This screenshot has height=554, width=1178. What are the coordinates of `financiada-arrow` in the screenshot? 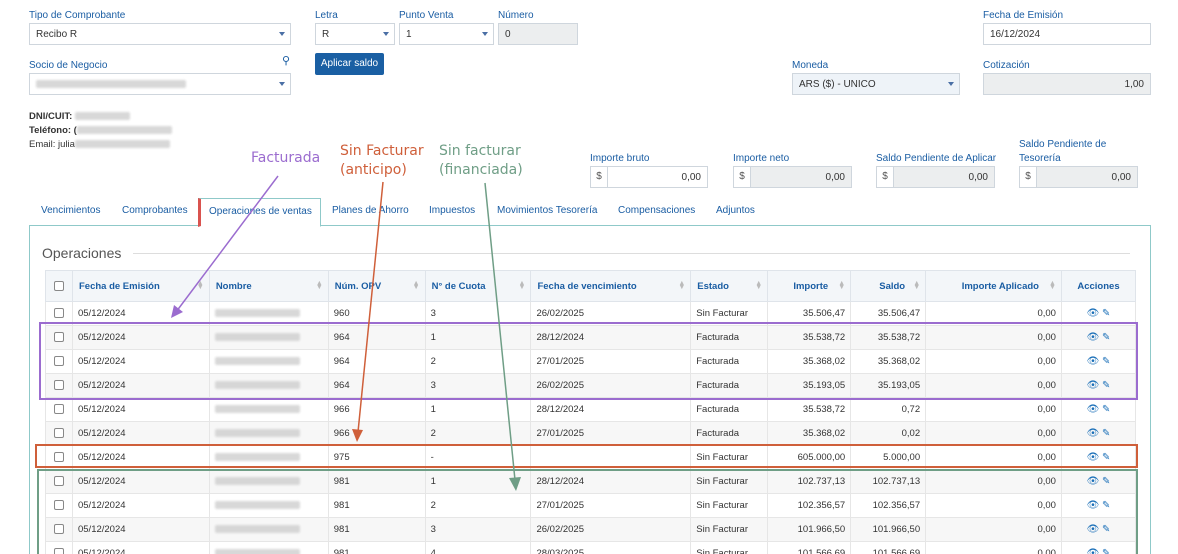 It's located at (500, 331).